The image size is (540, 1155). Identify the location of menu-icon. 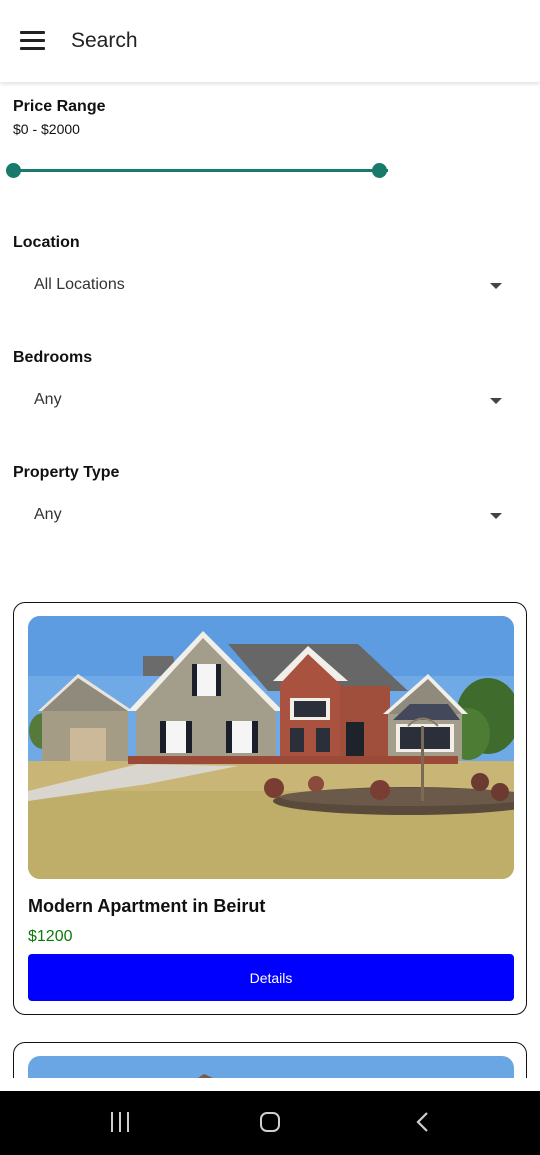
(32, 41).